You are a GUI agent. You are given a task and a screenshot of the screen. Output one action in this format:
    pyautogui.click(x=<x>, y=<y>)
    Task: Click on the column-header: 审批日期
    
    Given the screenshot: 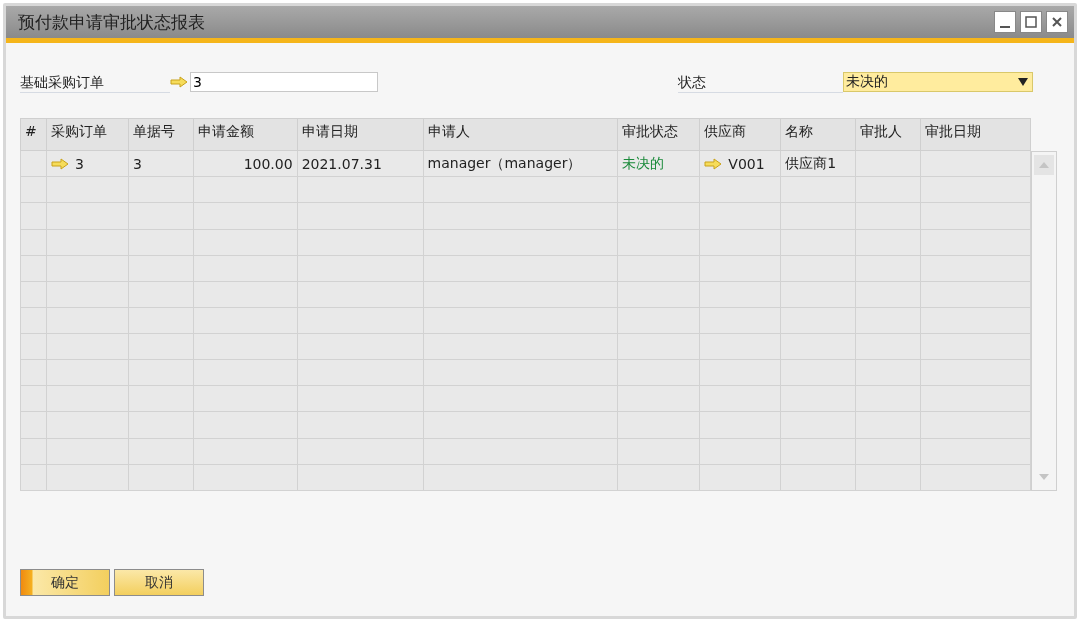 What is the action you would take?
    pyautogui.click(x=975, y=134)
    